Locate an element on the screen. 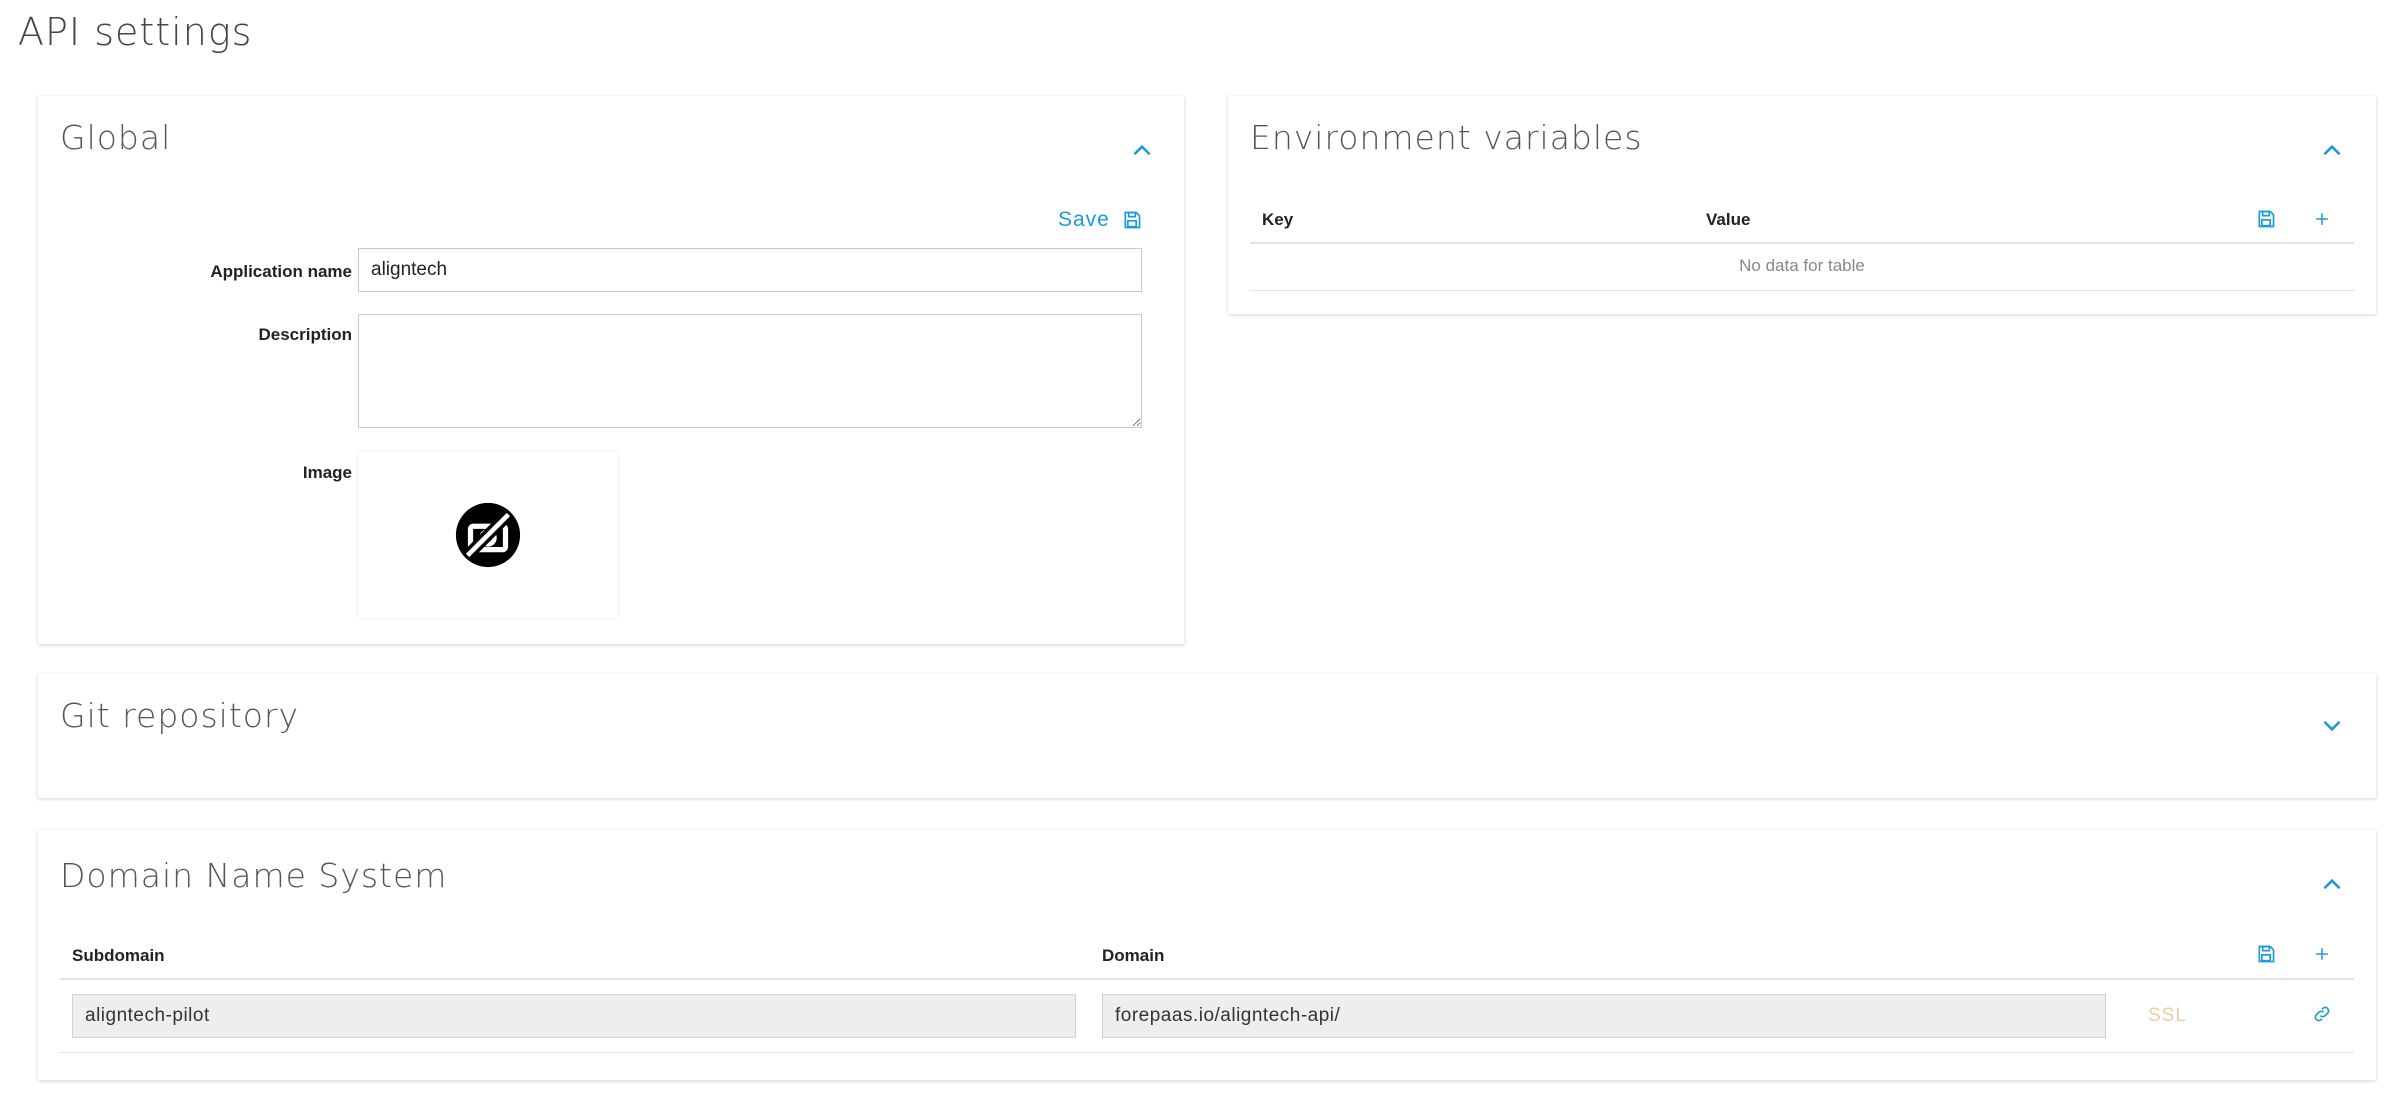  dns-column-subdomain: Subdomain is located at coordinates (118, 955).